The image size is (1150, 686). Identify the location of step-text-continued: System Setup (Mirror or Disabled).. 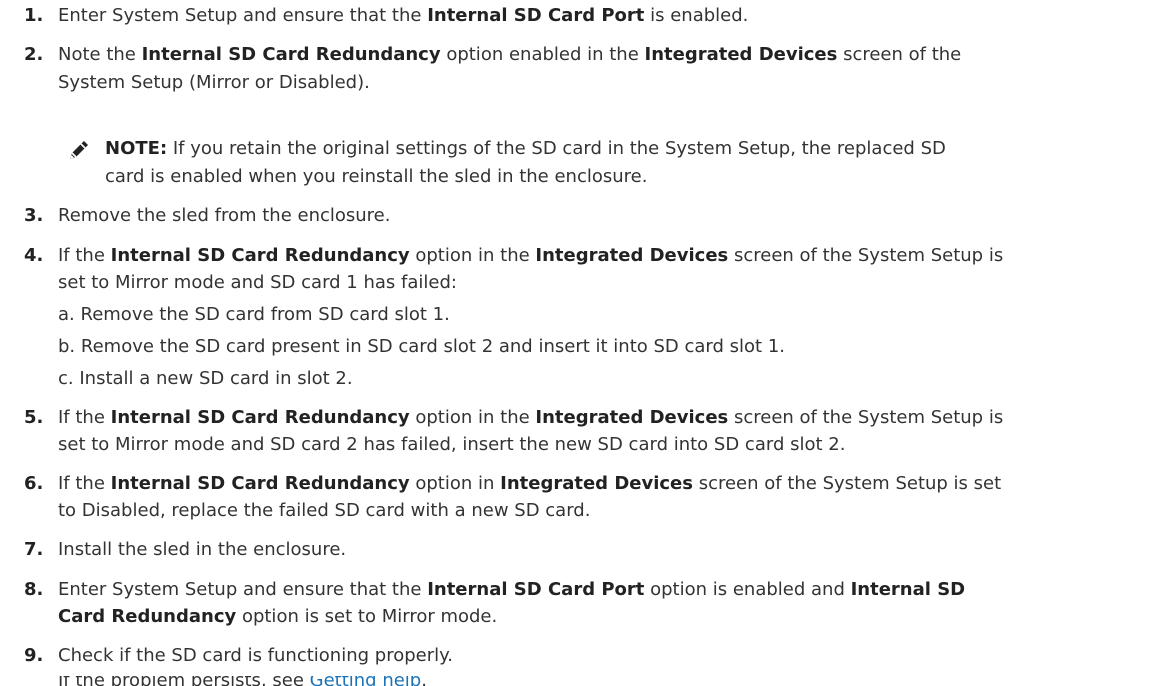
(214, 82).